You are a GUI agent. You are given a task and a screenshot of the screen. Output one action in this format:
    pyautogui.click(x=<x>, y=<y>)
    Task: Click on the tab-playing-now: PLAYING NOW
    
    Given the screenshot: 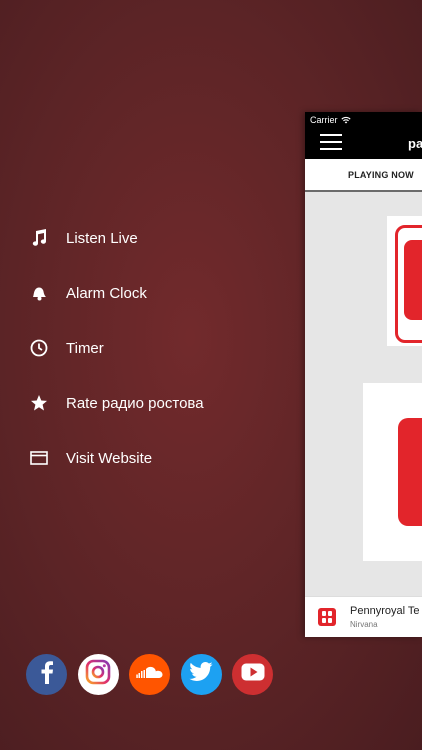 What is the action you would take?
    pyautogui.click(x=363, y=175)
    